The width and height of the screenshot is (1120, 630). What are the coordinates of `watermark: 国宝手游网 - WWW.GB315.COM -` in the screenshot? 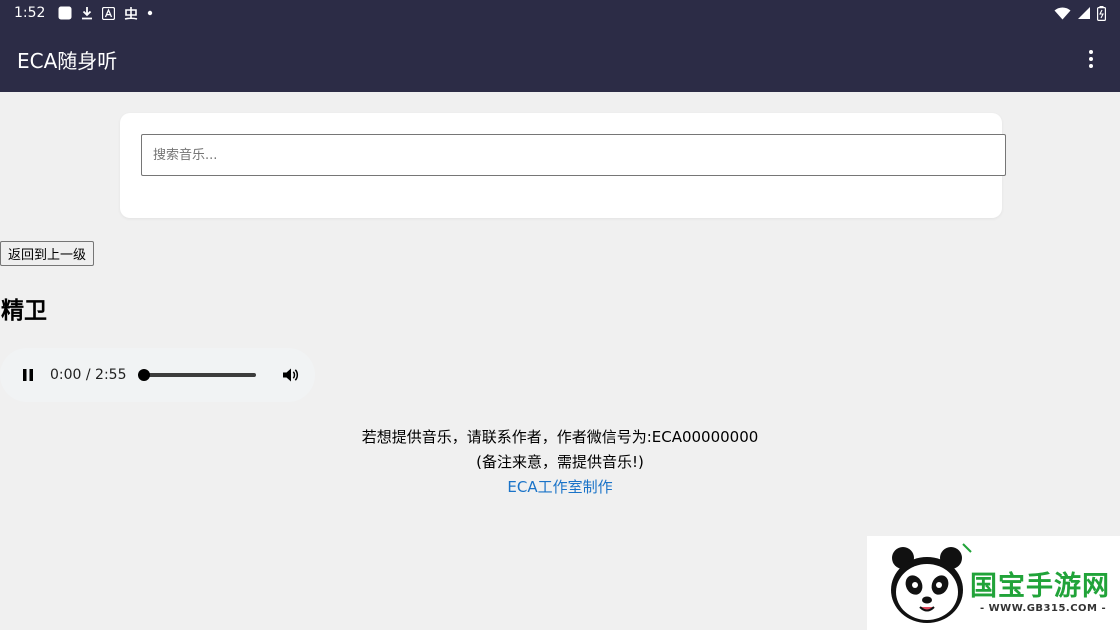 It's located at (993, 583).